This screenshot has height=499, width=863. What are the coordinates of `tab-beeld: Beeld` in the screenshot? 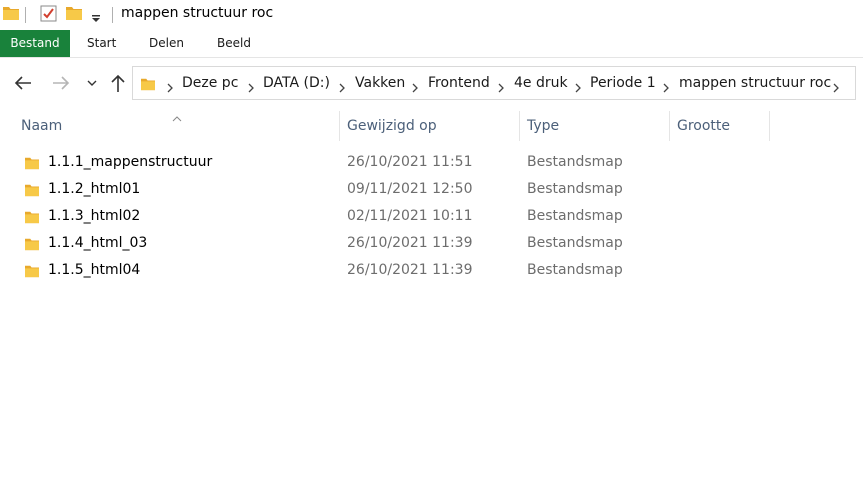 It's located at (234, 43).